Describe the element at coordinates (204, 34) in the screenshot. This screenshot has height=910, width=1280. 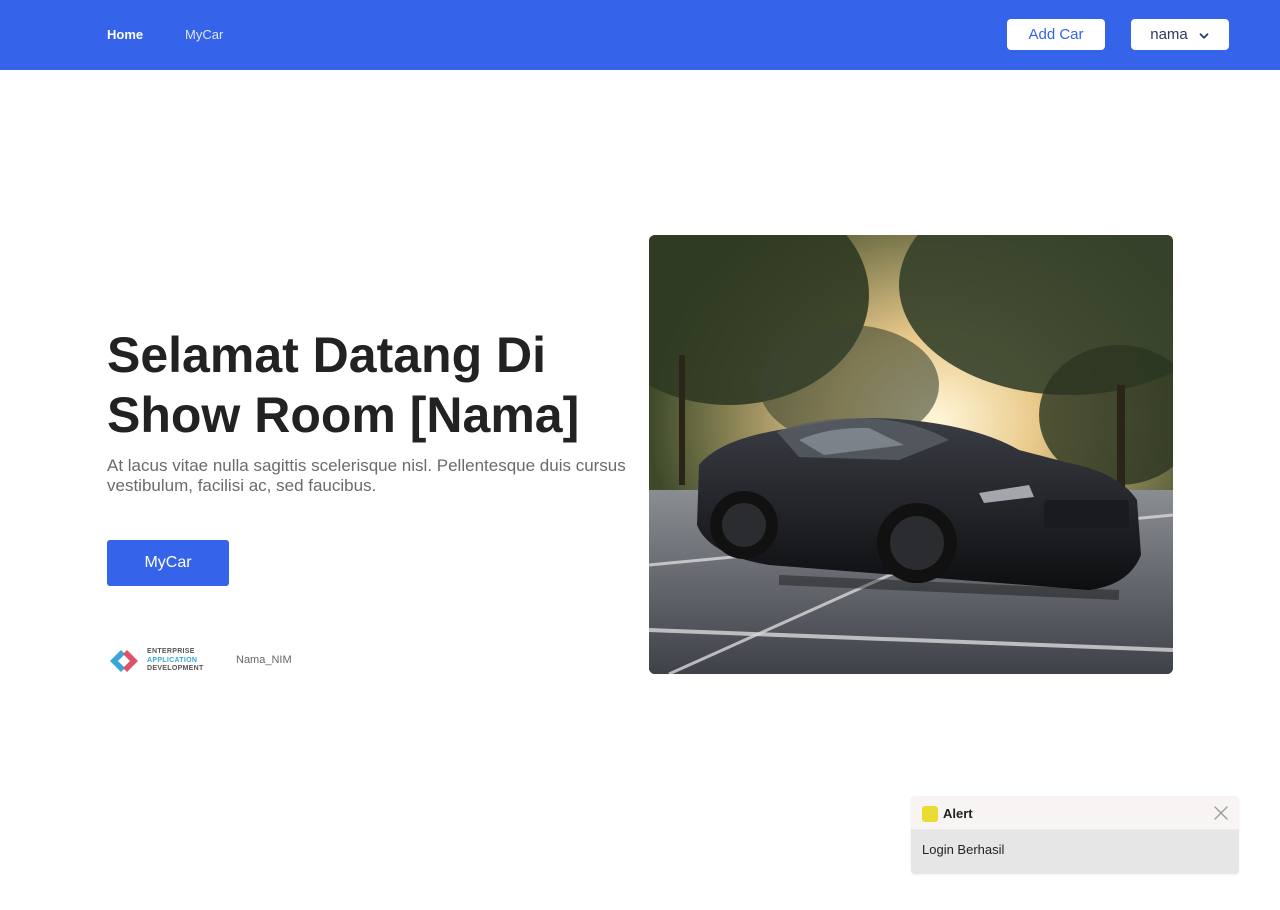
I see `nav-link-mycar: MyCar` at that location.